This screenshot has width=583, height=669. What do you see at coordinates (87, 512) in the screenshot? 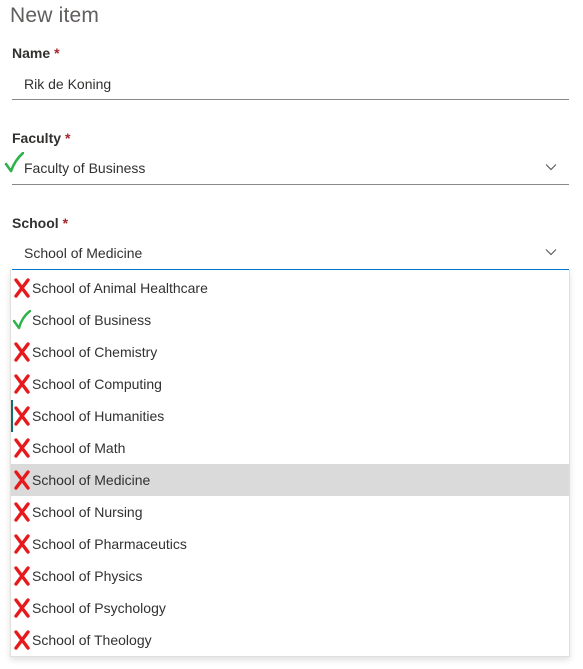
I see `option-label: School of Nursing` at bounding box center [87, 512].